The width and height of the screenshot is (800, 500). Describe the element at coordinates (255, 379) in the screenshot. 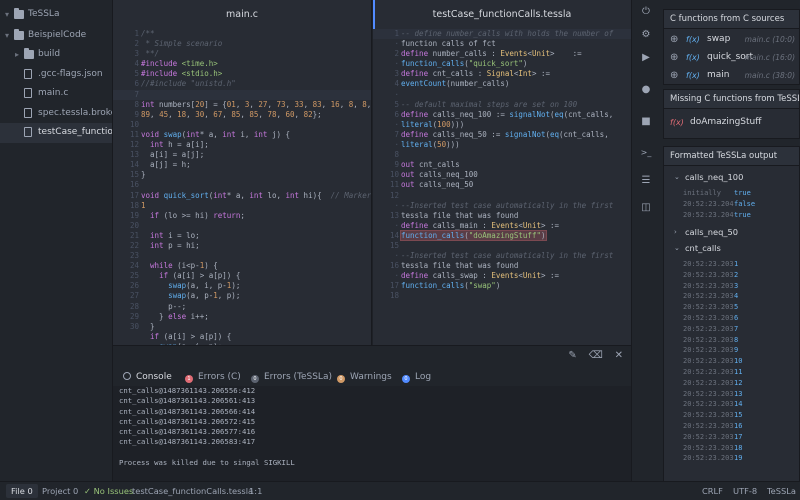

I see `error-count-badge: 0` at that location.